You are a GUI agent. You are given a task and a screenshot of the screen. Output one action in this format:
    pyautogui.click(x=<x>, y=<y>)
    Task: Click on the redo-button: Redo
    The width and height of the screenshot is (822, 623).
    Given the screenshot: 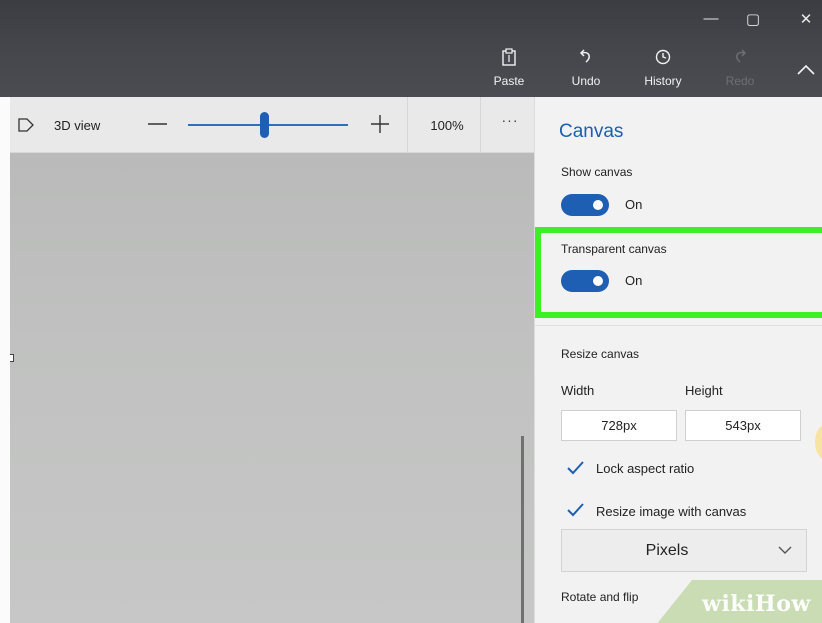 What is the action you would take?
    pyautogui.click(x=740, y=68)
    